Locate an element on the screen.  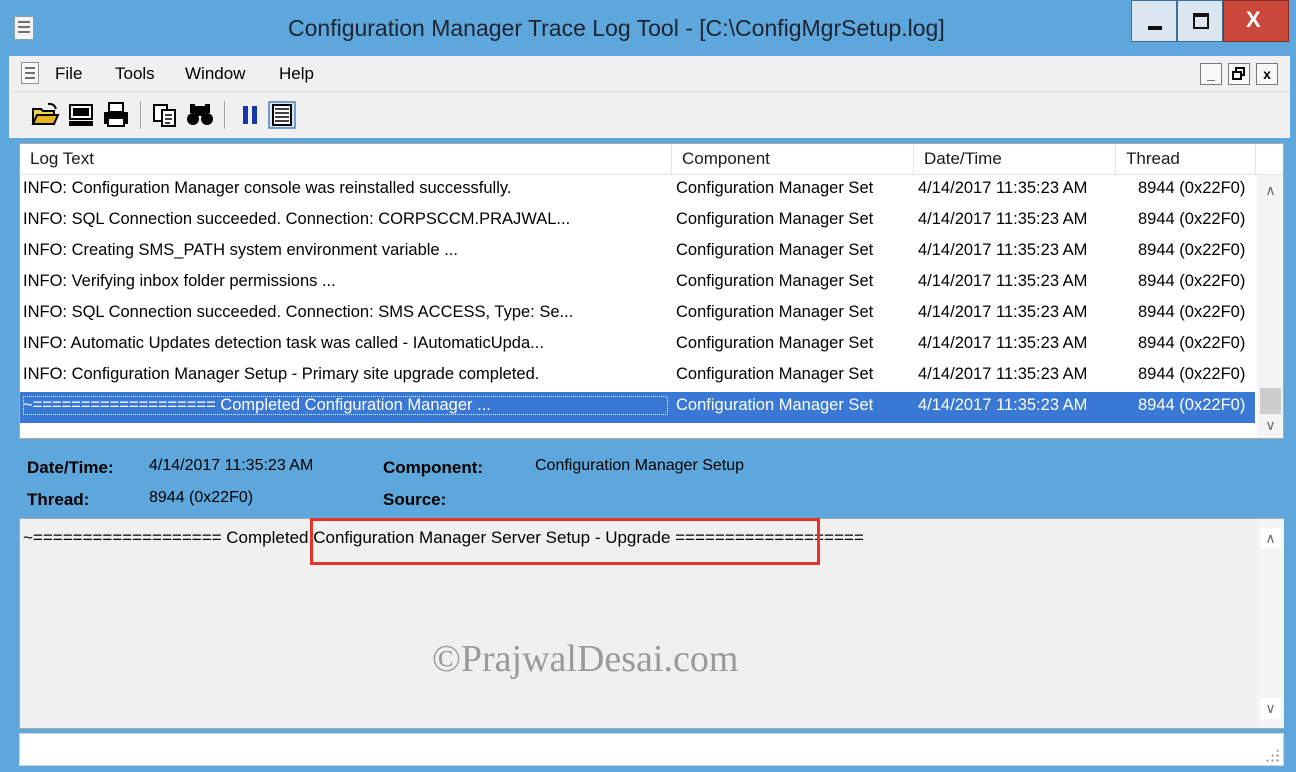
column-header-thread: Thread is located at coordinates (1186, 159).